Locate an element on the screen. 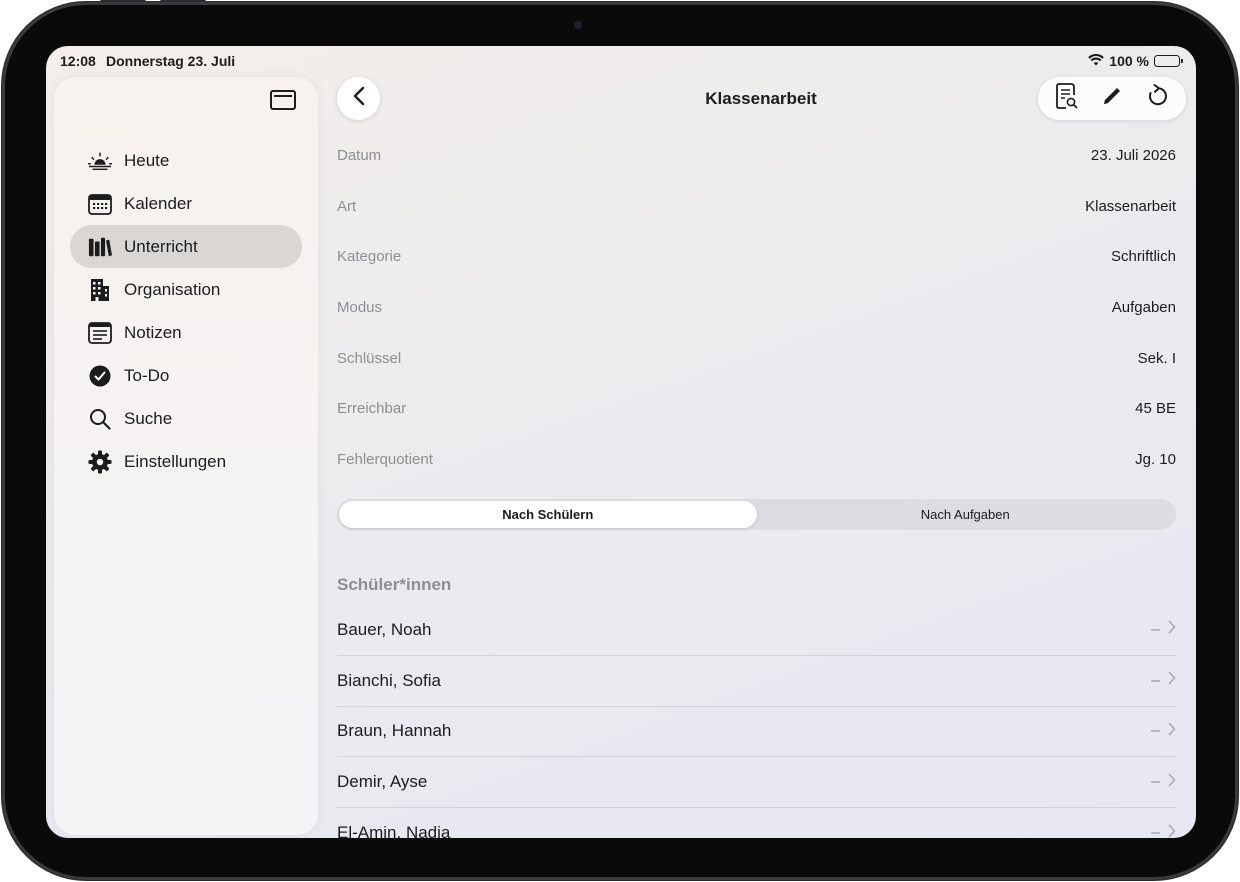 The height and width of the screenshot is (882, 1240). detail-key: Modus is located at coordinates (360, 307).